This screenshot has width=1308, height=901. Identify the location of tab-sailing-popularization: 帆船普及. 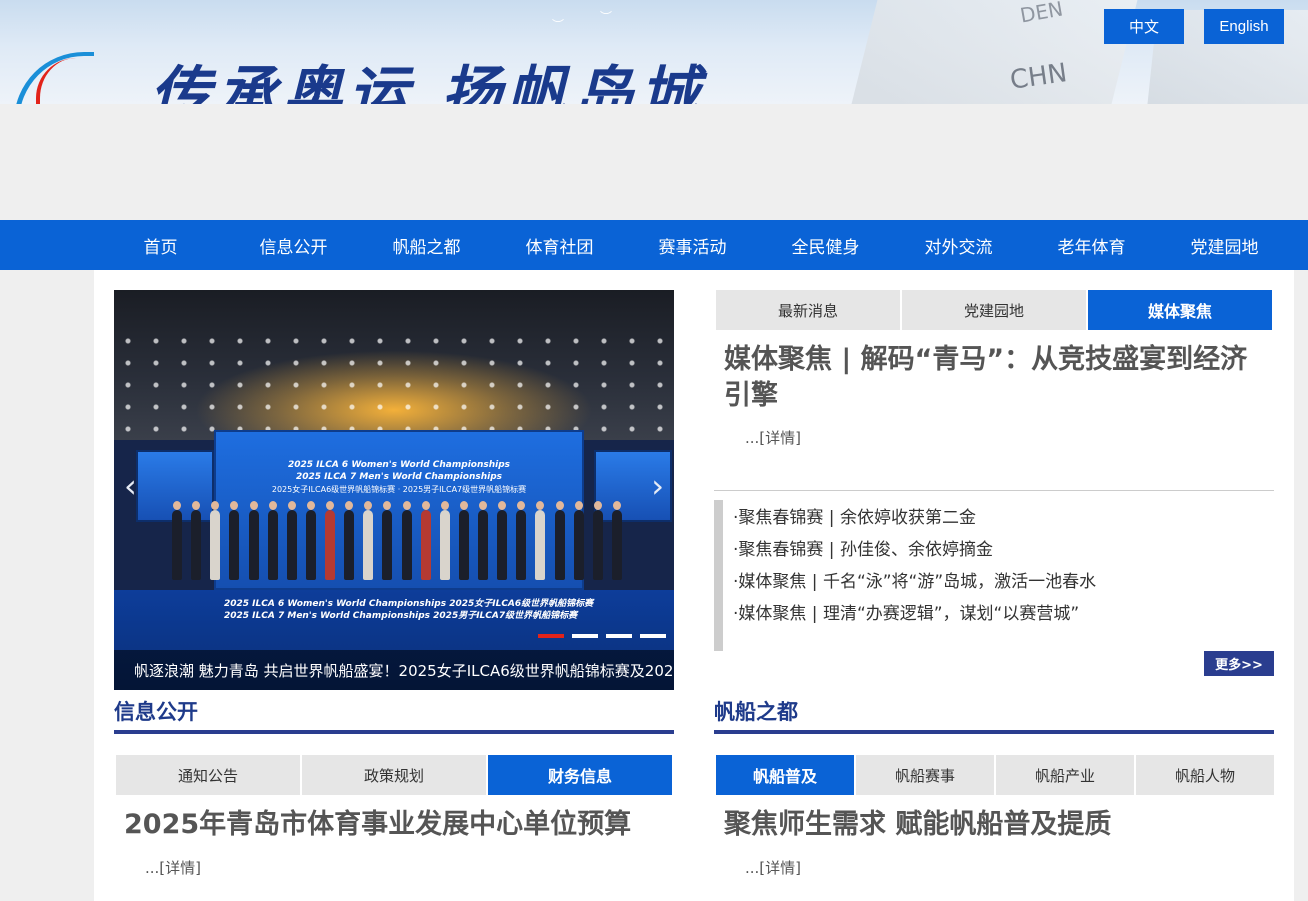
(785, 775).